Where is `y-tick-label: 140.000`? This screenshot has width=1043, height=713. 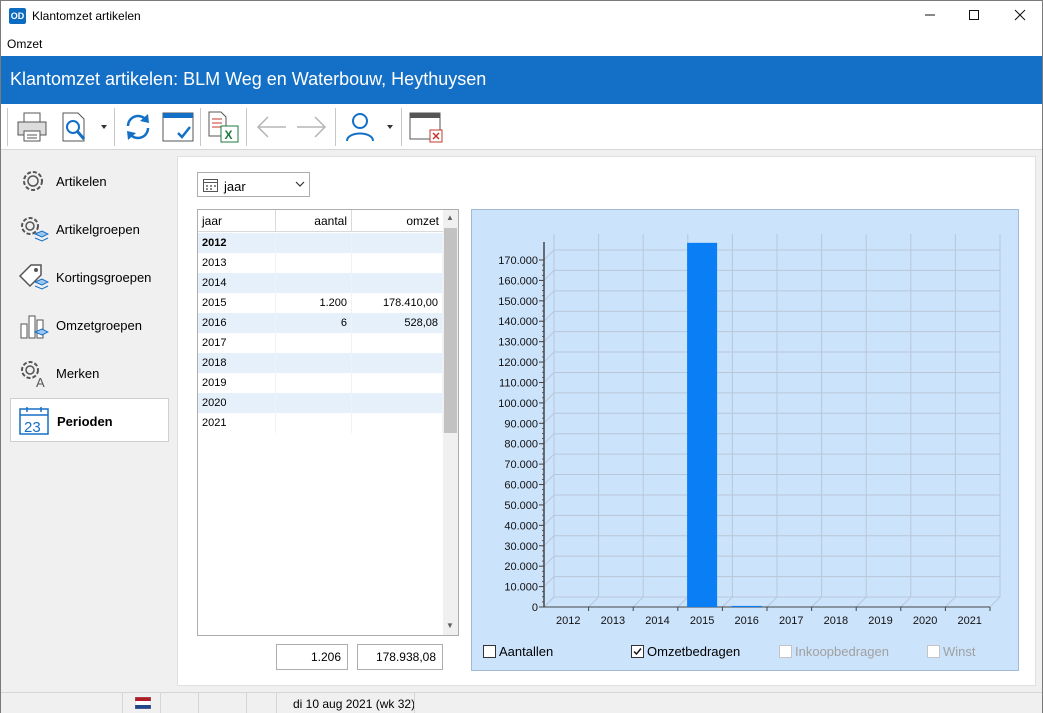 y-tick-label: 140.000 is located at coordinates (518, 322).